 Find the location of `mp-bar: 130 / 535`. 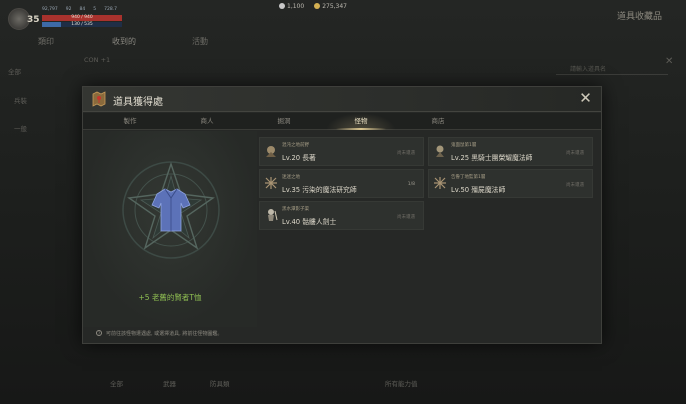

mp-bar: 130 / 535 is located at coordinates (82, 24).